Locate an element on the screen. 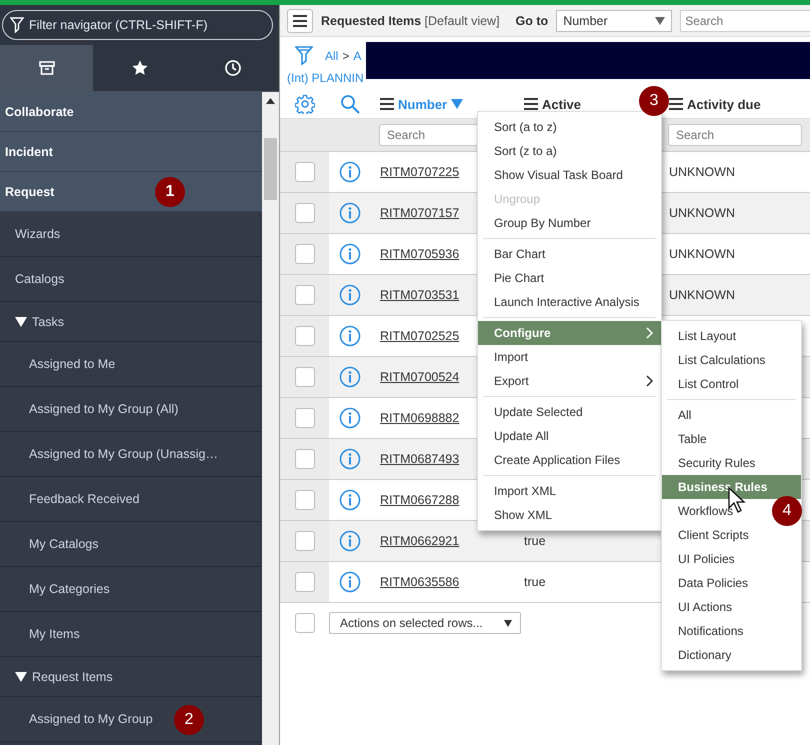 This screenshot has height=745, width=810. callout-badge: 2 is located at coordinates (189, 720).